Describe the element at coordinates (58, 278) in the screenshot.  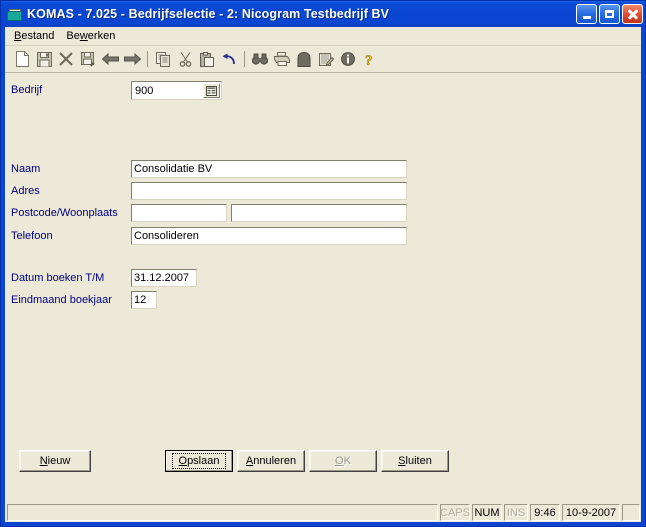
I see `label-datum-boeken: Datum boeken T/M` at that location.